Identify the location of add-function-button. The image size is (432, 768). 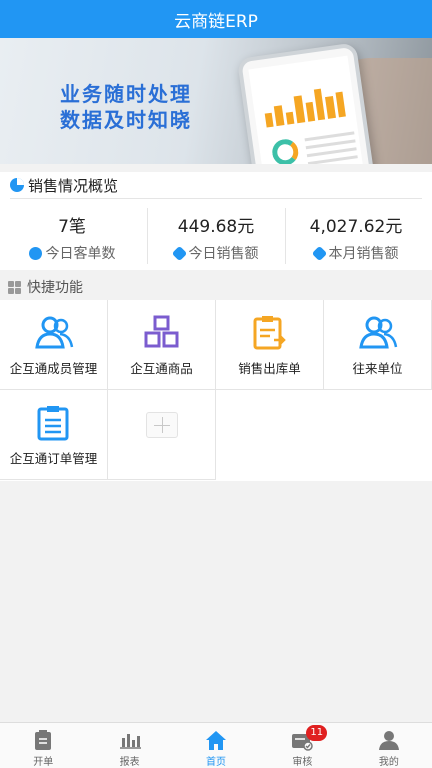
(162, 435).